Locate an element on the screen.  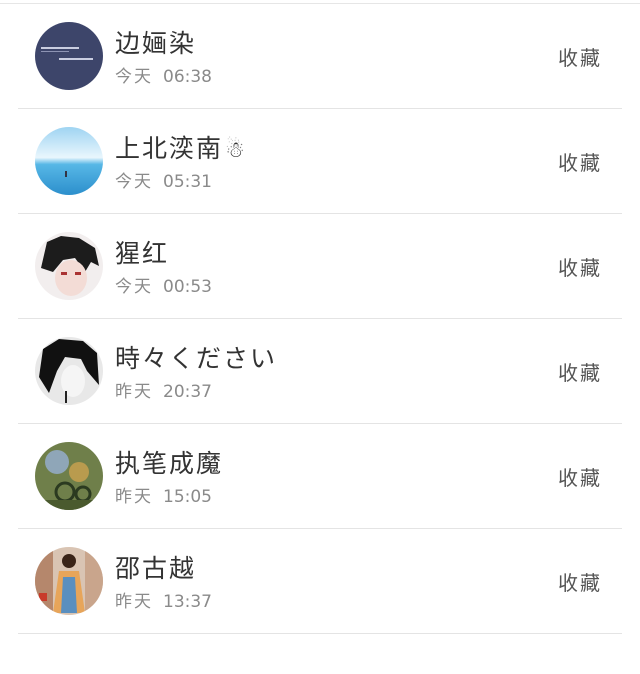
list-item: 边婳染 今天 06:38 收藏 is located at coordinates (320, 56).